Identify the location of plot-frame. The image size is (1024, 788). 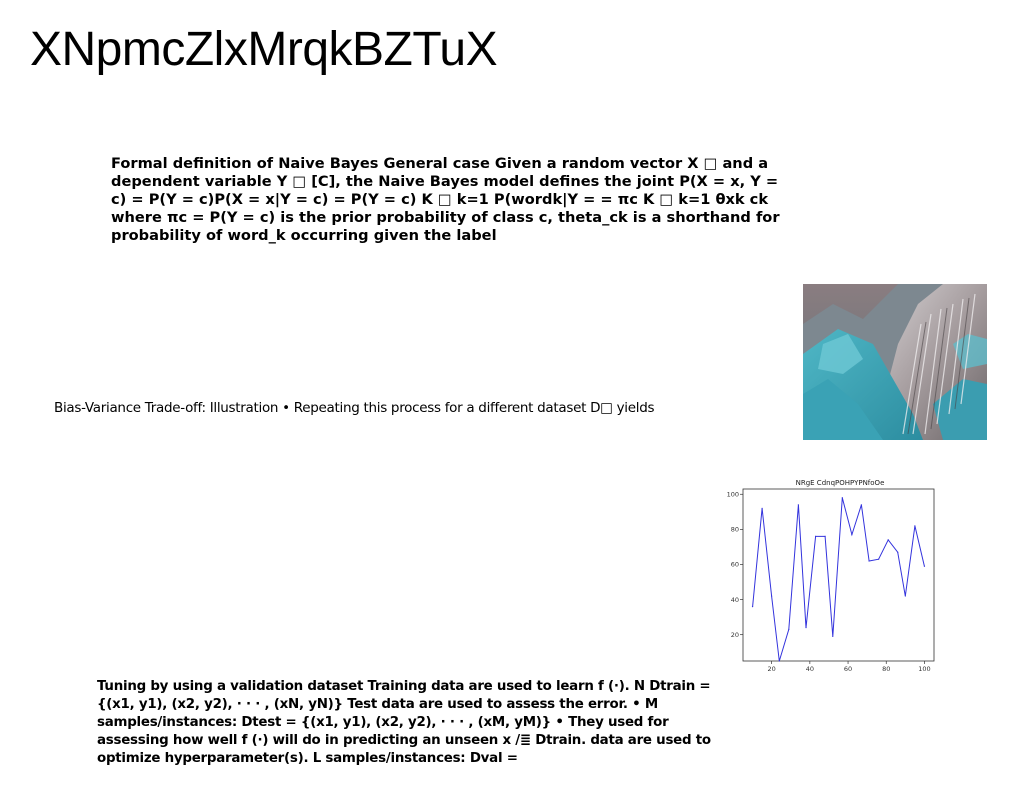
(838, 575).